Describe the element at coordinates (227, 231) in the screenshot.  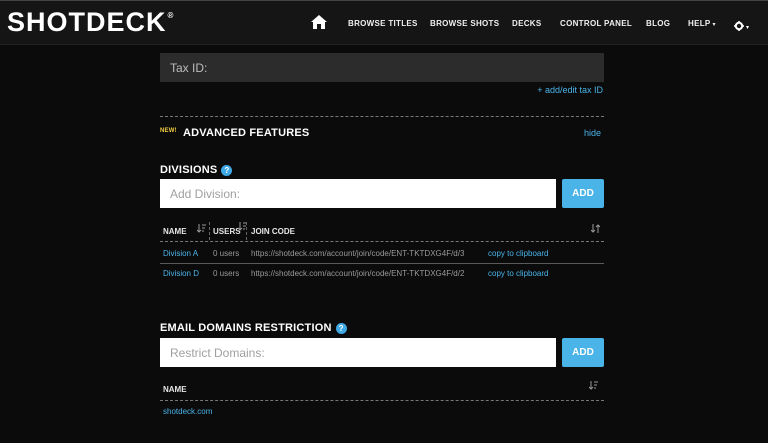
I see `column-header-users: USERS` at that location.